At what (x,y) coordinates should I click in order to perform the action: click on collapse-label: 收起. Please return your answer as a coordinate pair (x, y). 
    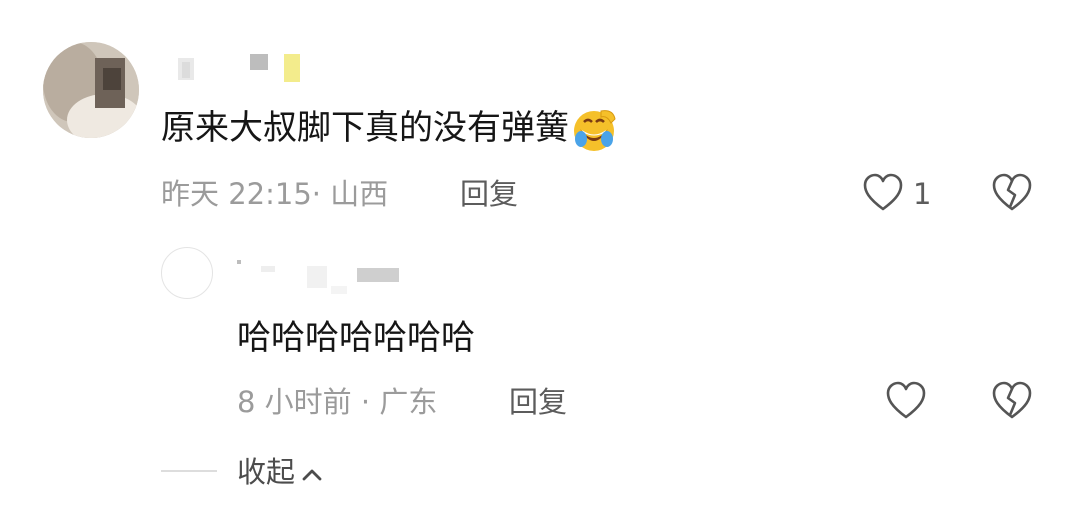
    Looking at the image, I should click on (266, 472).